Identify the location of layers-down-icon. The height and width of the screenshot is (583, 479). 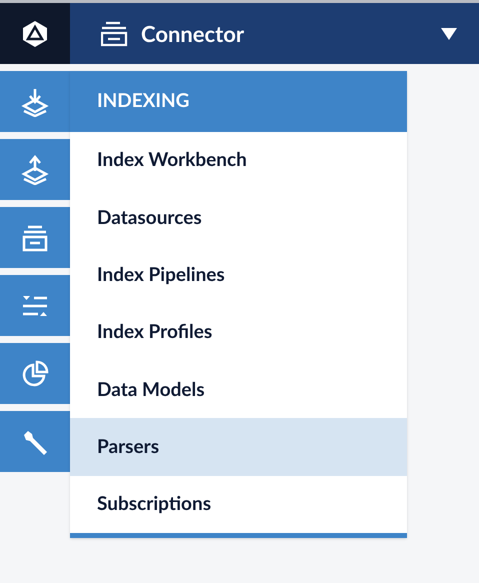
(35, 101).